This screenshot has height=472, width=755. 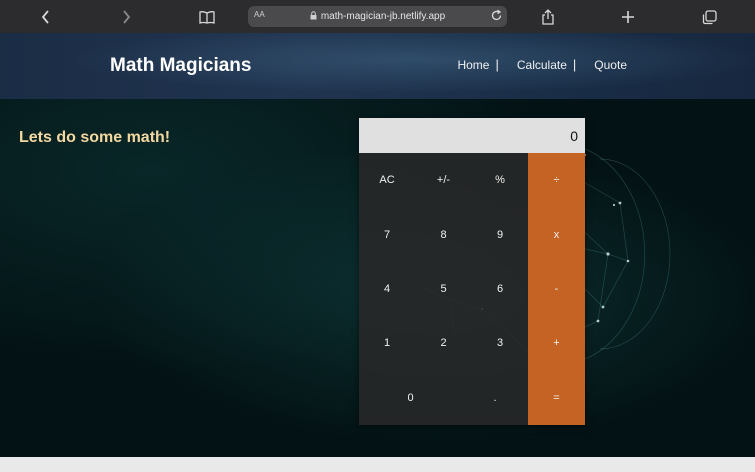 What do you see at coordinates (500, 180) in the screenshot?
I see `key-percent: %` at bounding box center [500, 180].